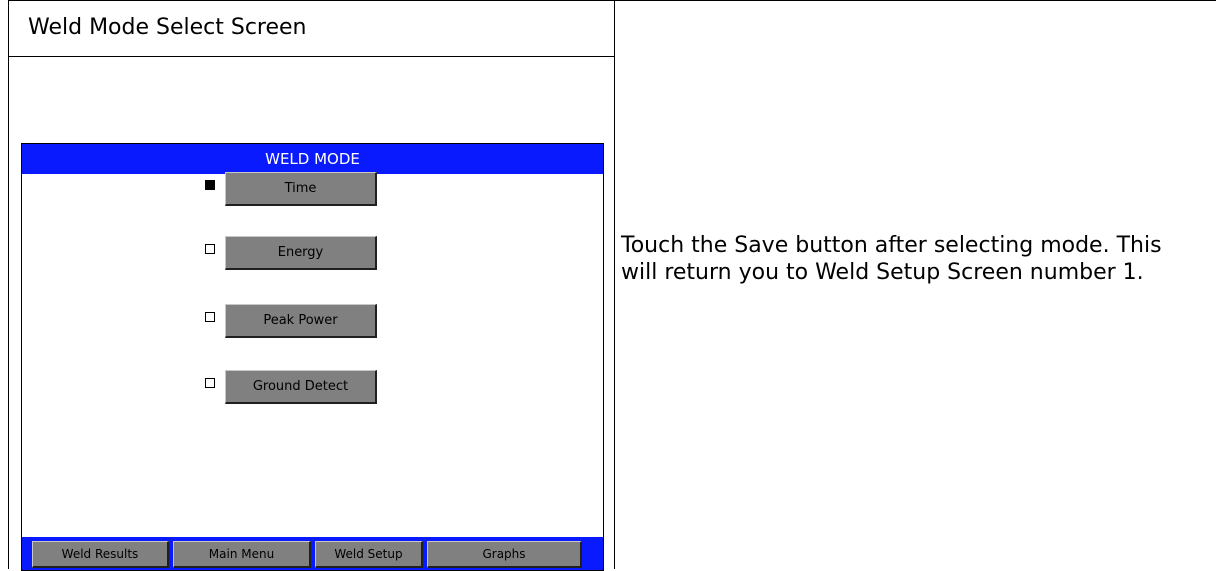 Image resolution: width=1216 pixels, height=571 pixels. What do you see at coordinates (210, 317) in the screenshot?
I see `peak-power-mode-checkbox` at bounding box center [210, 317].